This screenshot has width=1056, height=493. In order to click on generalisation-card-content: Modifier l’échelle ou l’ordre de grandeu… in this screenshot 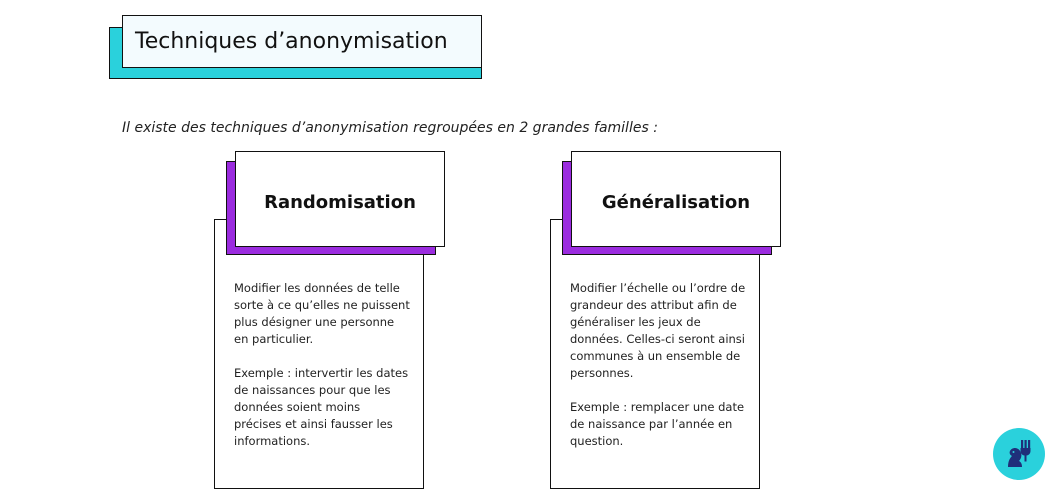, I will do `click(659, 373)`.